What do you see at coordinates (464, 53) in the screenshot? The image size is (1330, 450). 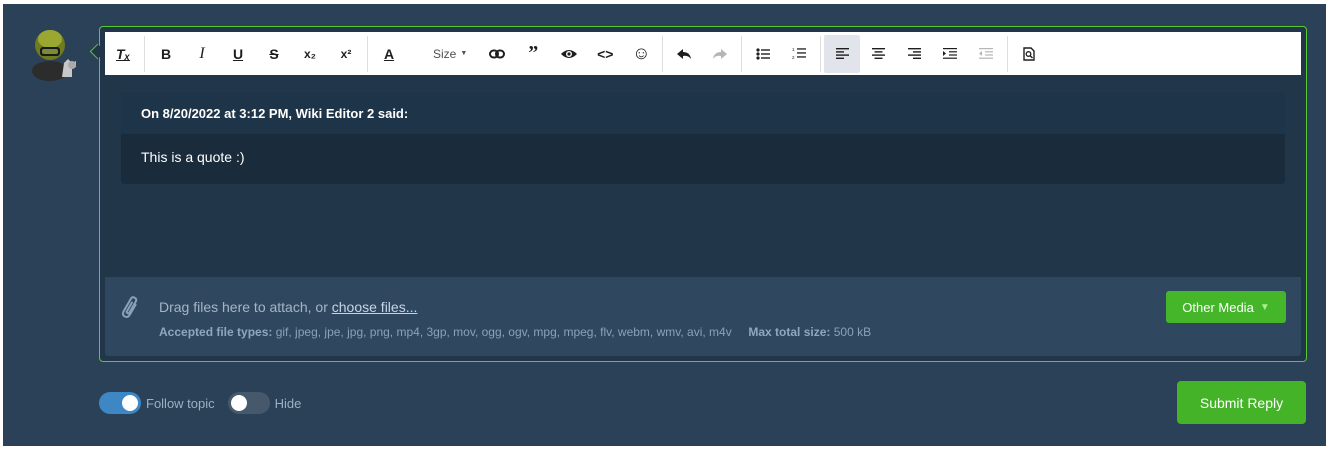 I see `caret-down-icon: ▼` at bounding box center [464, 53].